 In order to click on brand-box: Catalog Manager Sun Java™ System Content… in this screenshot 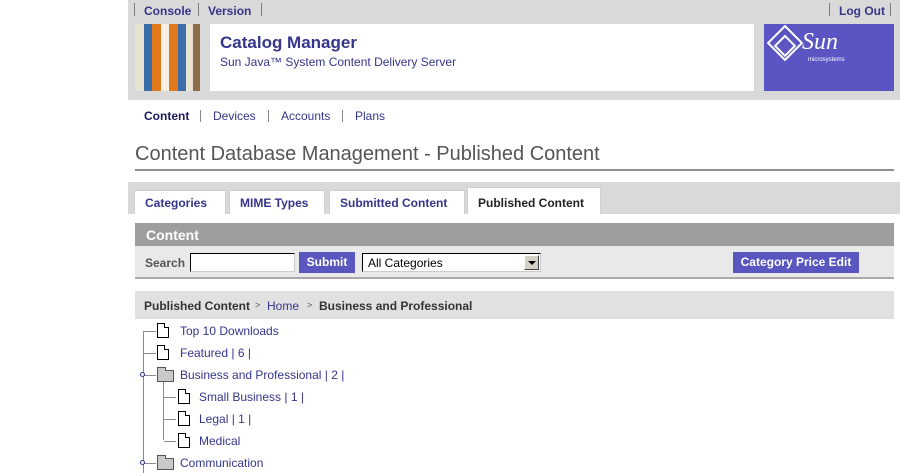, I will do `click(482, 57)`.